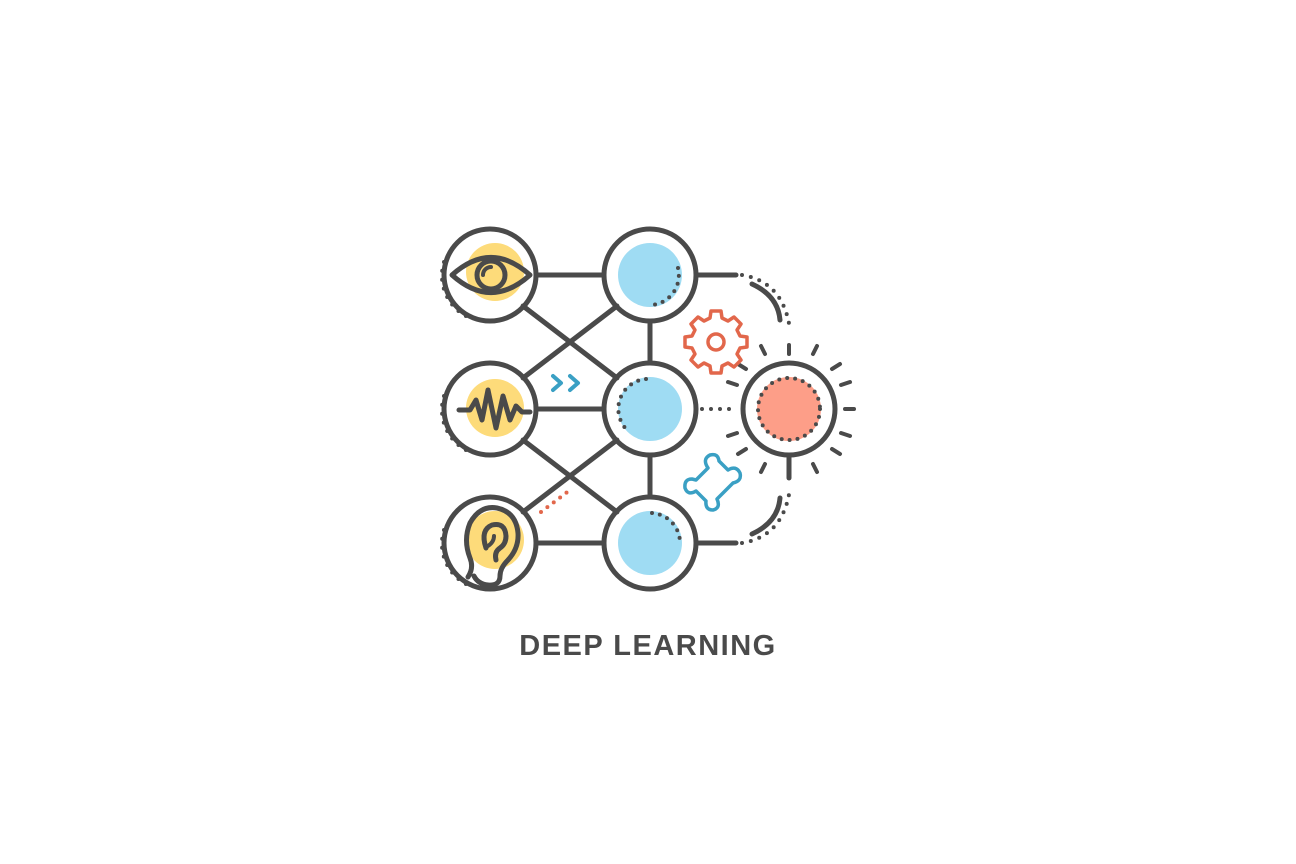  I want to click on gear-icon, so click(716, 342).